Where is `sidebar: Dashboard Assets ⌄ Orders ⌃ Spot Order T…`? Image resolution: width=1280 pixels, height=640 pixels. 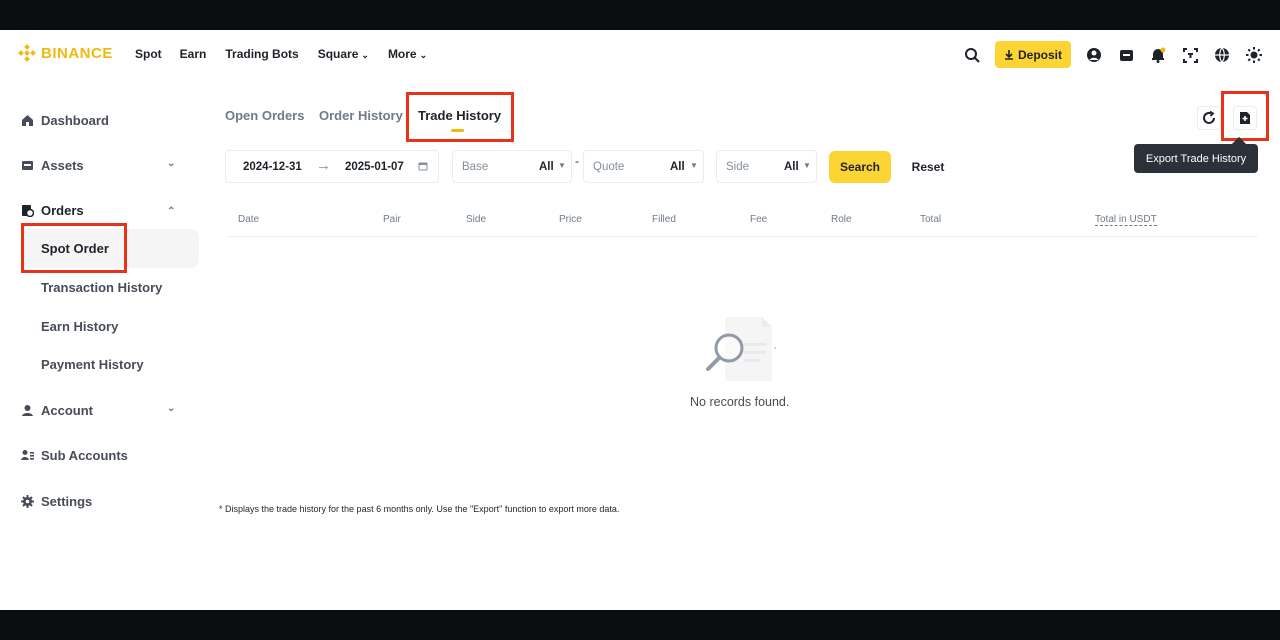
sidebar: Dashboard Assets ⌄ Orders ⌃ Spot Order T… is located at coordinates (100, 345).